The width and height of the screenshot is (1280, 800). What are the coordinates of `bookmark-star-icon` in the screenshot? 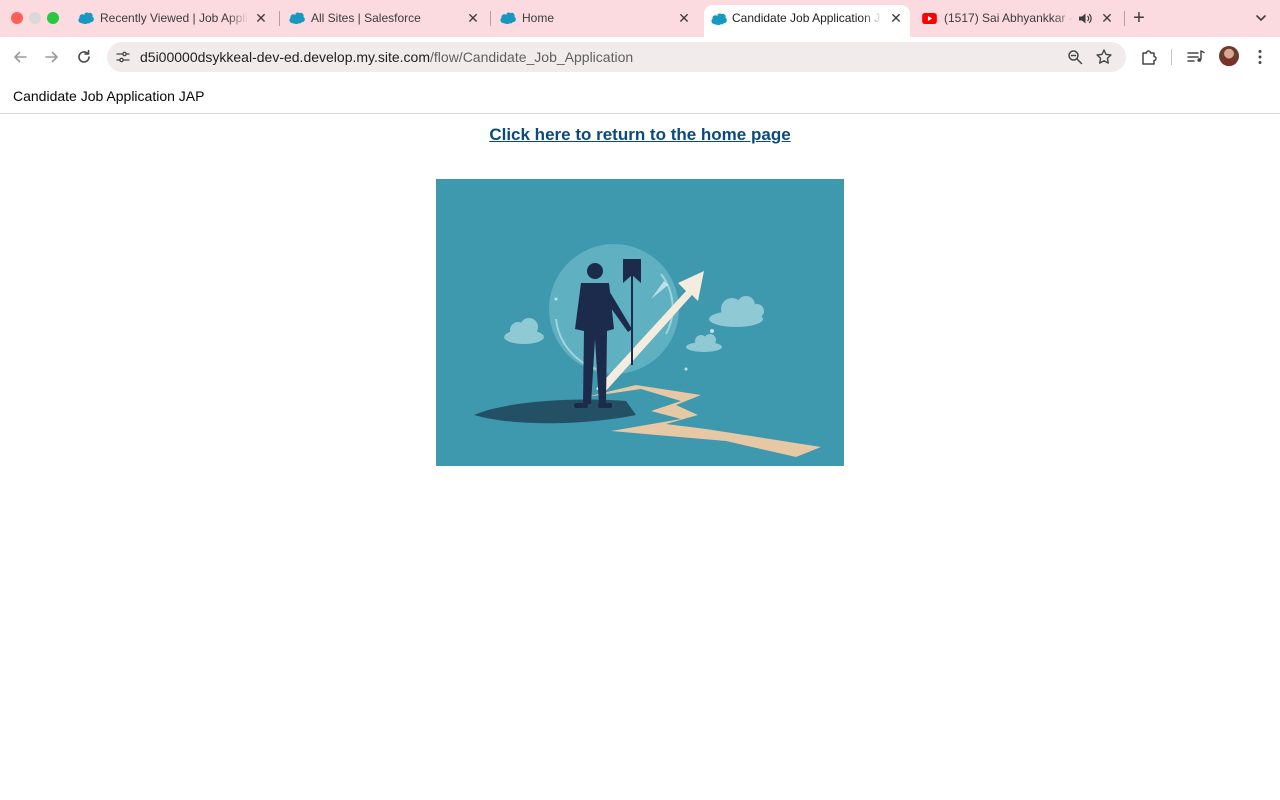 It's located at (1104, 57).